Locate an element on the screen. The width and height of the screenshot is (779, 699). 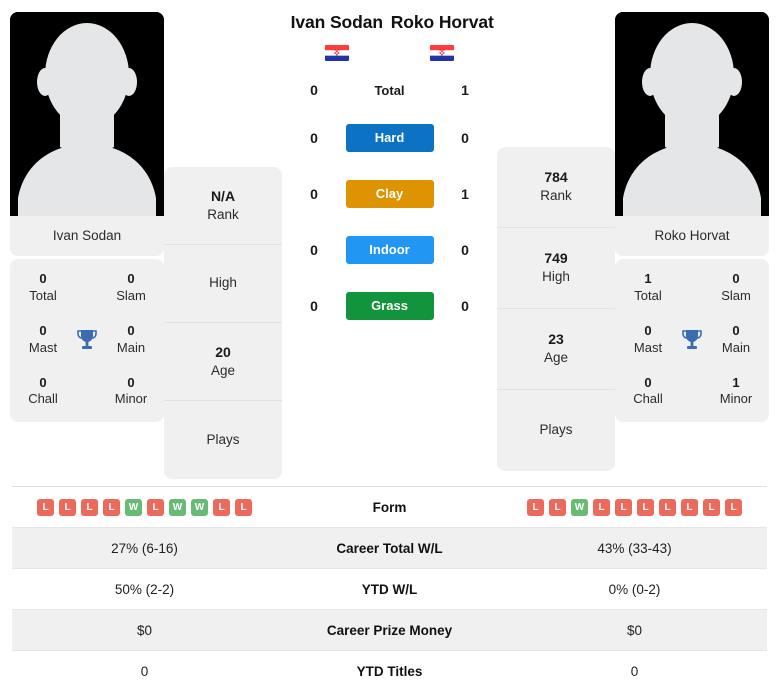
left-info-rank: N/A Rank is located at coordinates (223, 206).